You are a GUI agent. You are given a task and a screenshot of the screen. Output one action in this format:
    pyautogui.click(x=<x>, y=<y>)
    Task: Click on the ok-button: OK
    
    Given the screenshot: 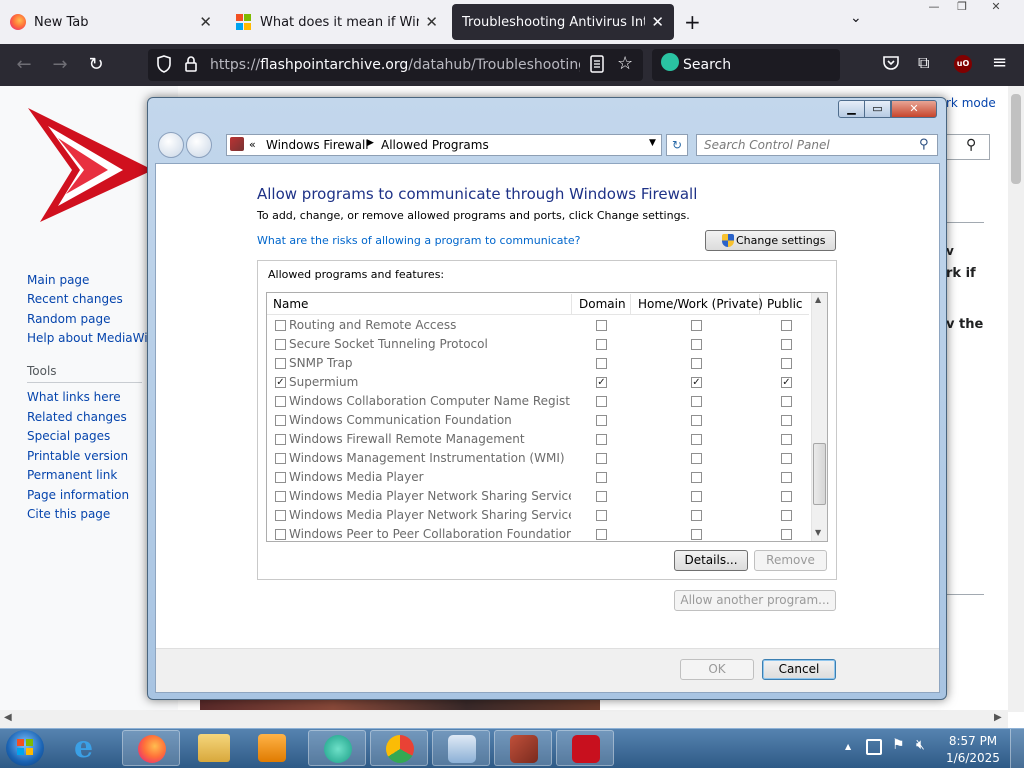 What is the action you would take?
    pyautogui.click(x=717, y=669)
    